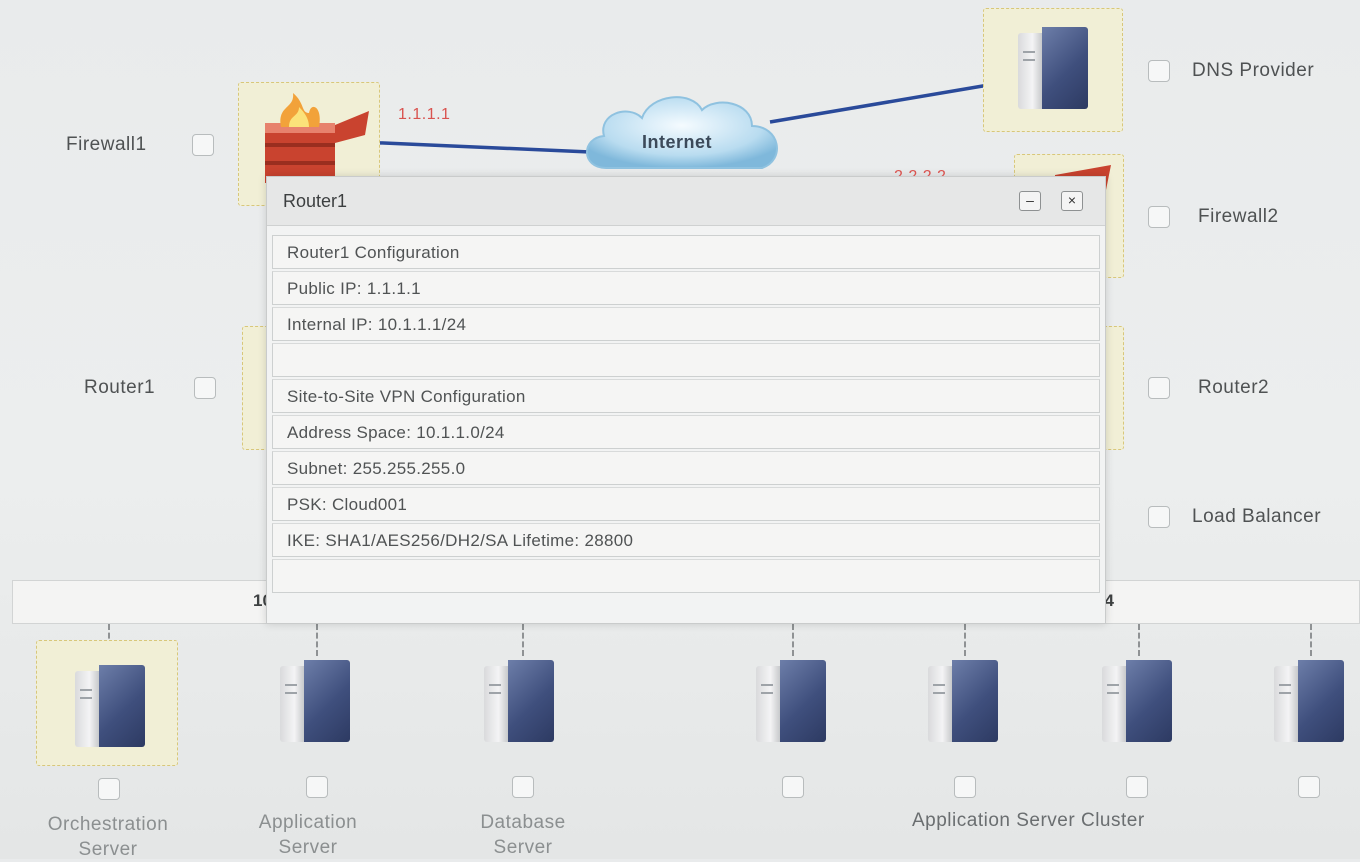  Describe the element at coordinates (523, 787) in the screenshot. I see `database-server-checkbox` at that location.